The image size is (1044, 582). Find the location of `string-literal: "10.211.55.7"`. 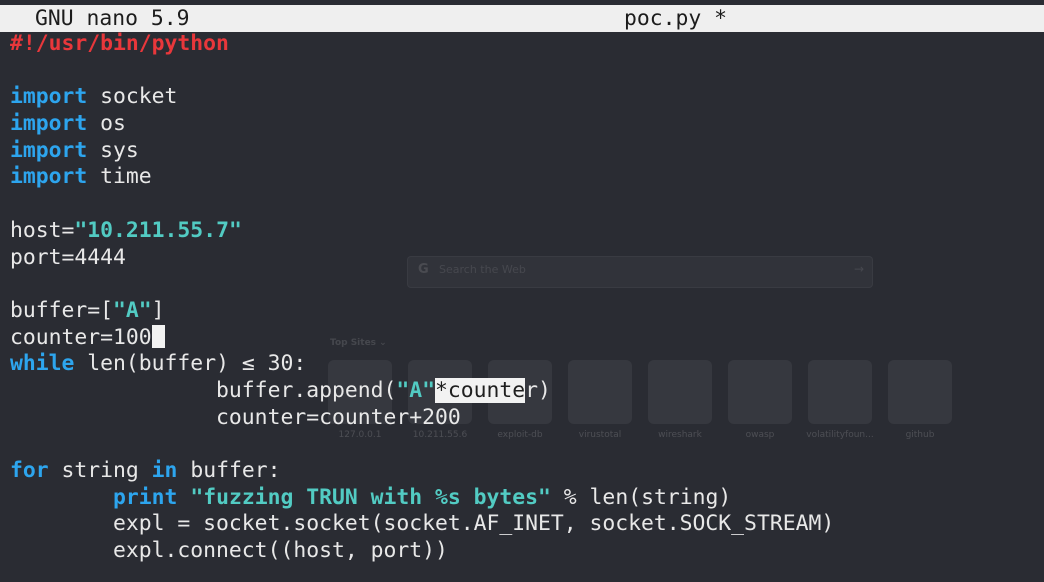

string-literal: "10.211.55.7" is located at coordinates (158, 230).